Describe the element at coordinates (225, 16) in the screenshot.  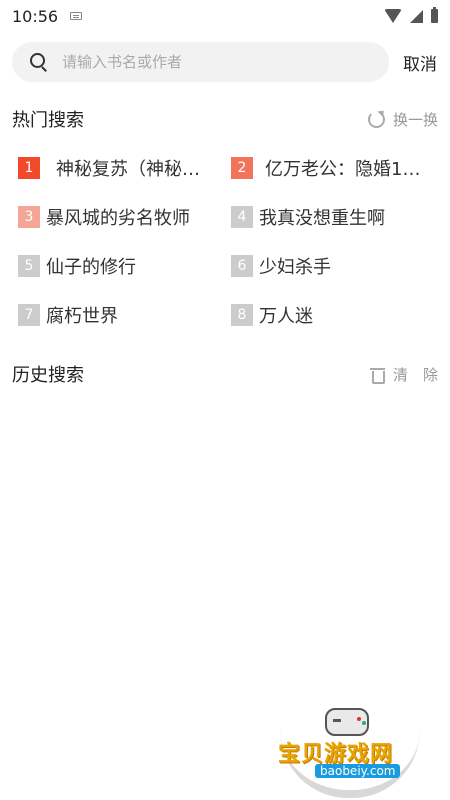
I see `status-bar: 10:56` at that location.